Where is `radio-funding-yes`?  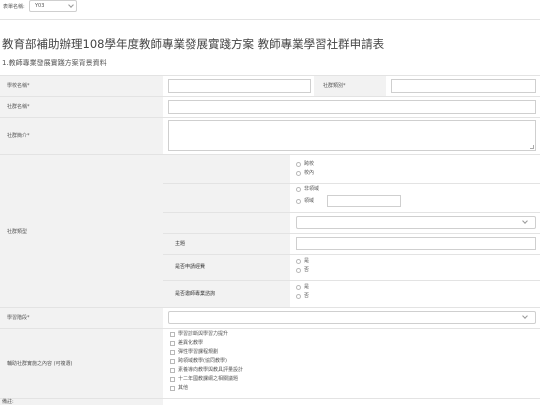
radio-funding-yes is located at coordinates (298, 261).